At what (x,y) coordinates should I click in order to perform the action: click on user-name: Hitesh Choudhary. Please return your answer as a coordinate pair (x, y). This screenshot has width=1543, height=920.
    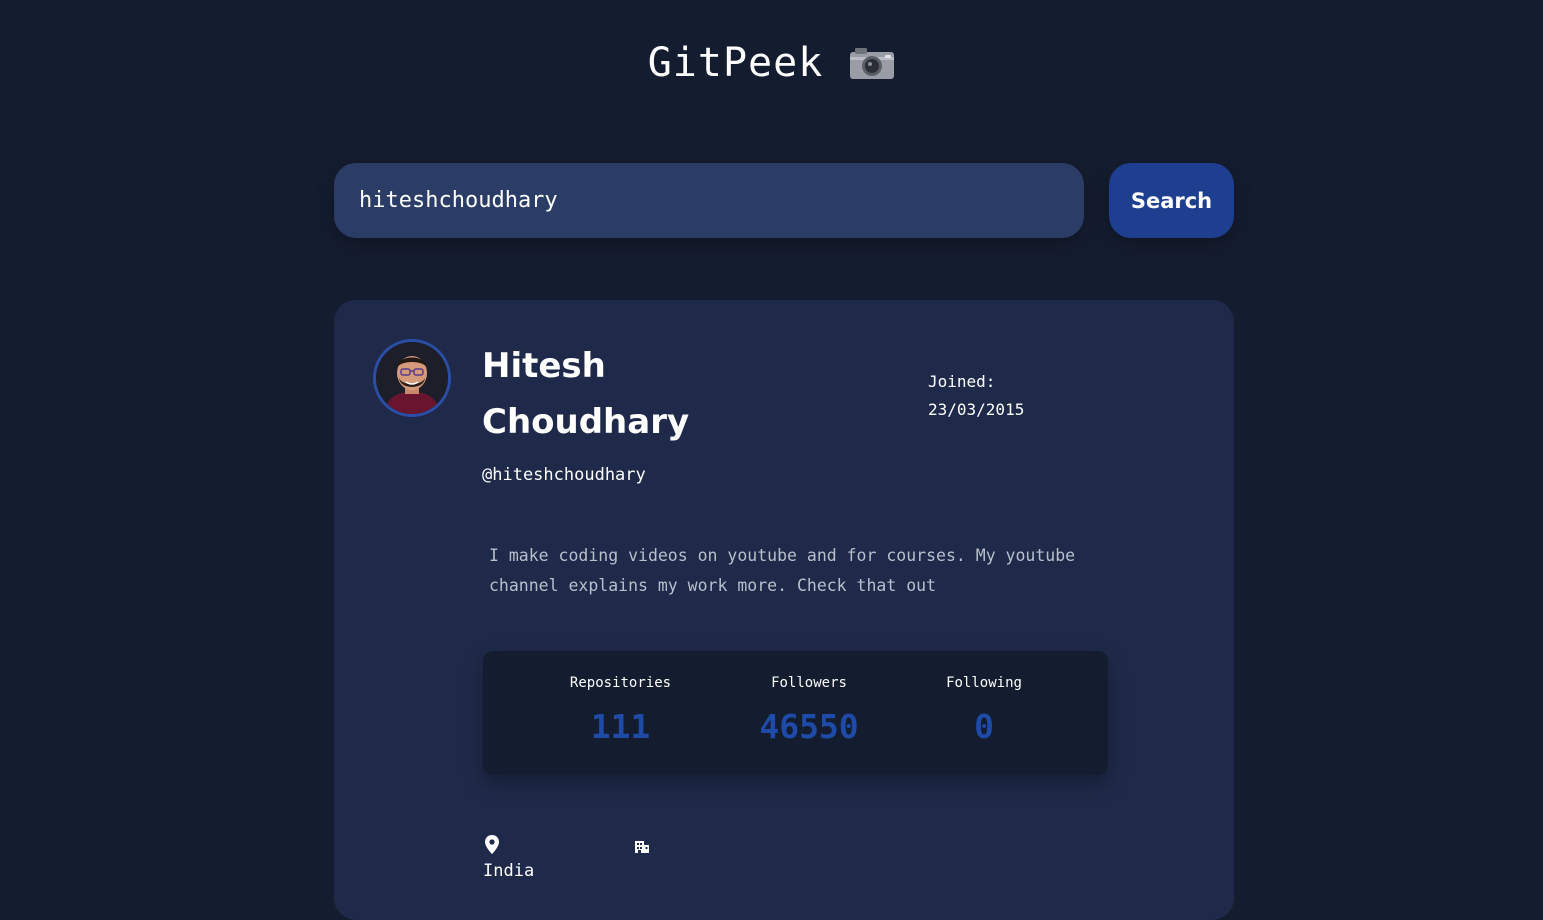
    Looking at the image, I should click on (586, 394).